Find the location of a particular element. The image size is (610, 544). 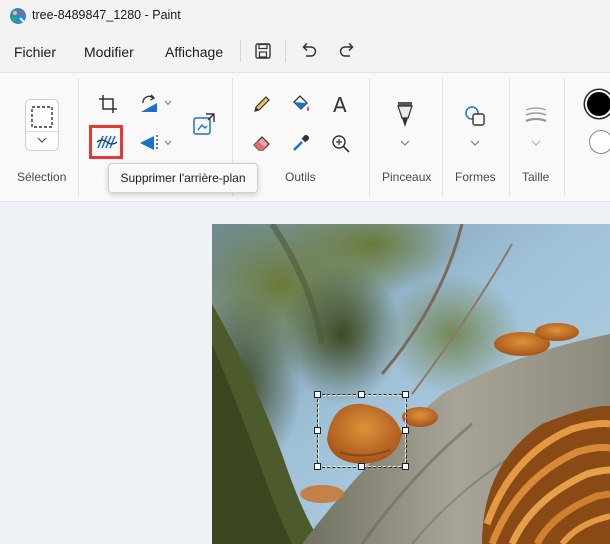

group-label-selection: Sélection is located at coordinates (42, 177).